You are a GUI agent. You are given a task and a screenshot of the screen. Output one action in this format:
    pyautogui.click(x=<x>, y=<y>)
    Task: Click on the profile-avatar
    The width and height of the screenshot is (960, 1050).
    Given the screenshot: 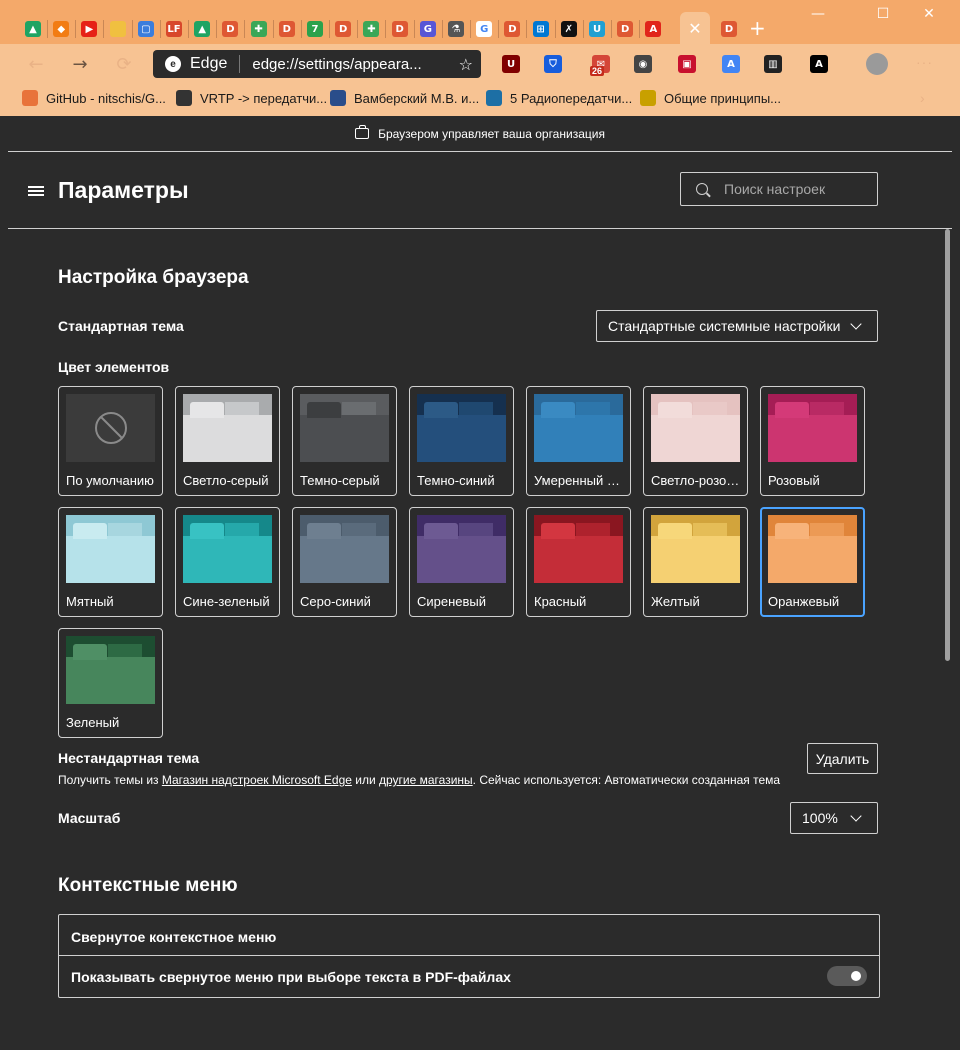 What is the action you would take?
    pyautogui.click(x=877, y=64)
    